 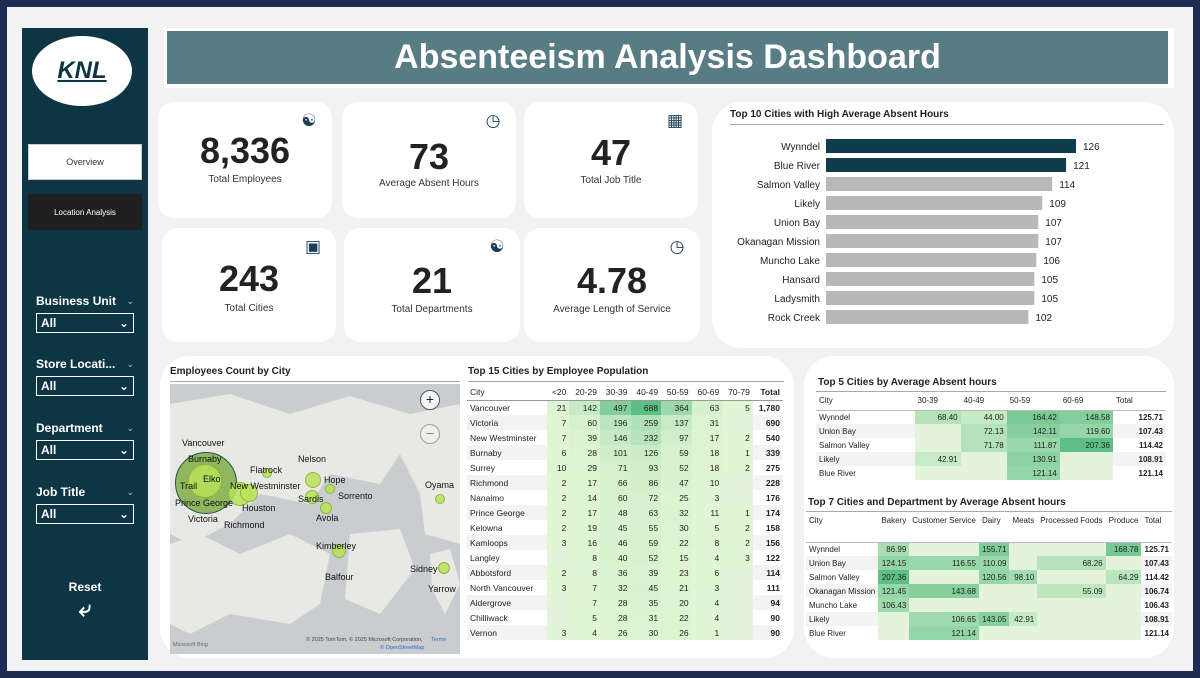 I want to click on department-select: All ⌄, so click(x=85, y=450).